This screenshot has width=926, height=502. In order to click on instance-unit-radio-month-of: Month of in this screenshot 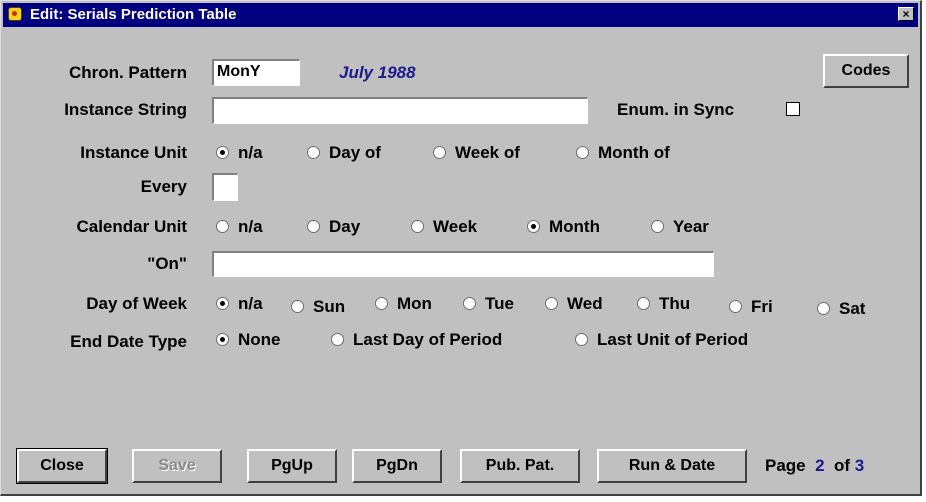, I will do `click(623, 153)`.